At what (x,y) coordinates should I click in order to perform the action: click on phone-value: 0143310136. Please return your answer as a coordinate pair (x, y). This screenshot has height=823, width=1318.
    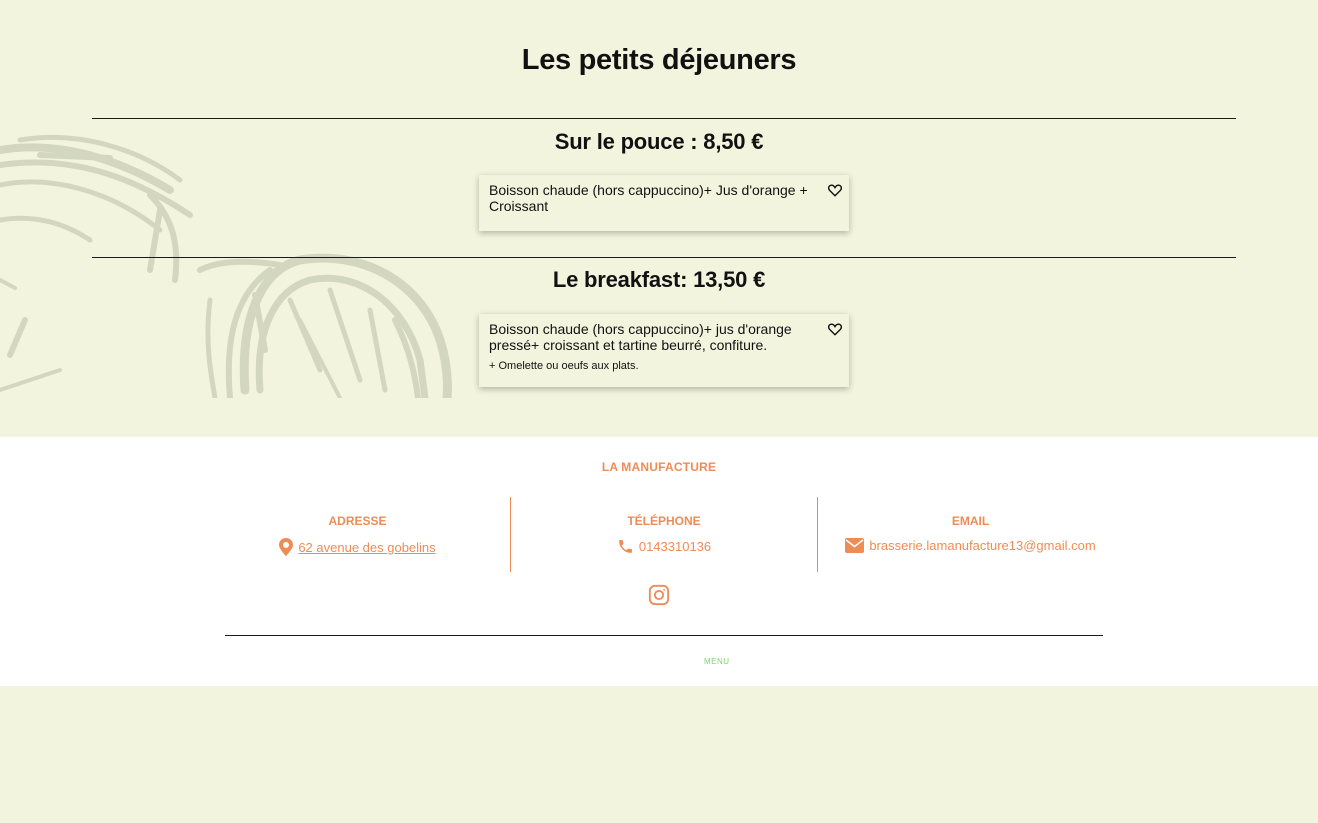
    Looking at the image, I should click on (664, 546).